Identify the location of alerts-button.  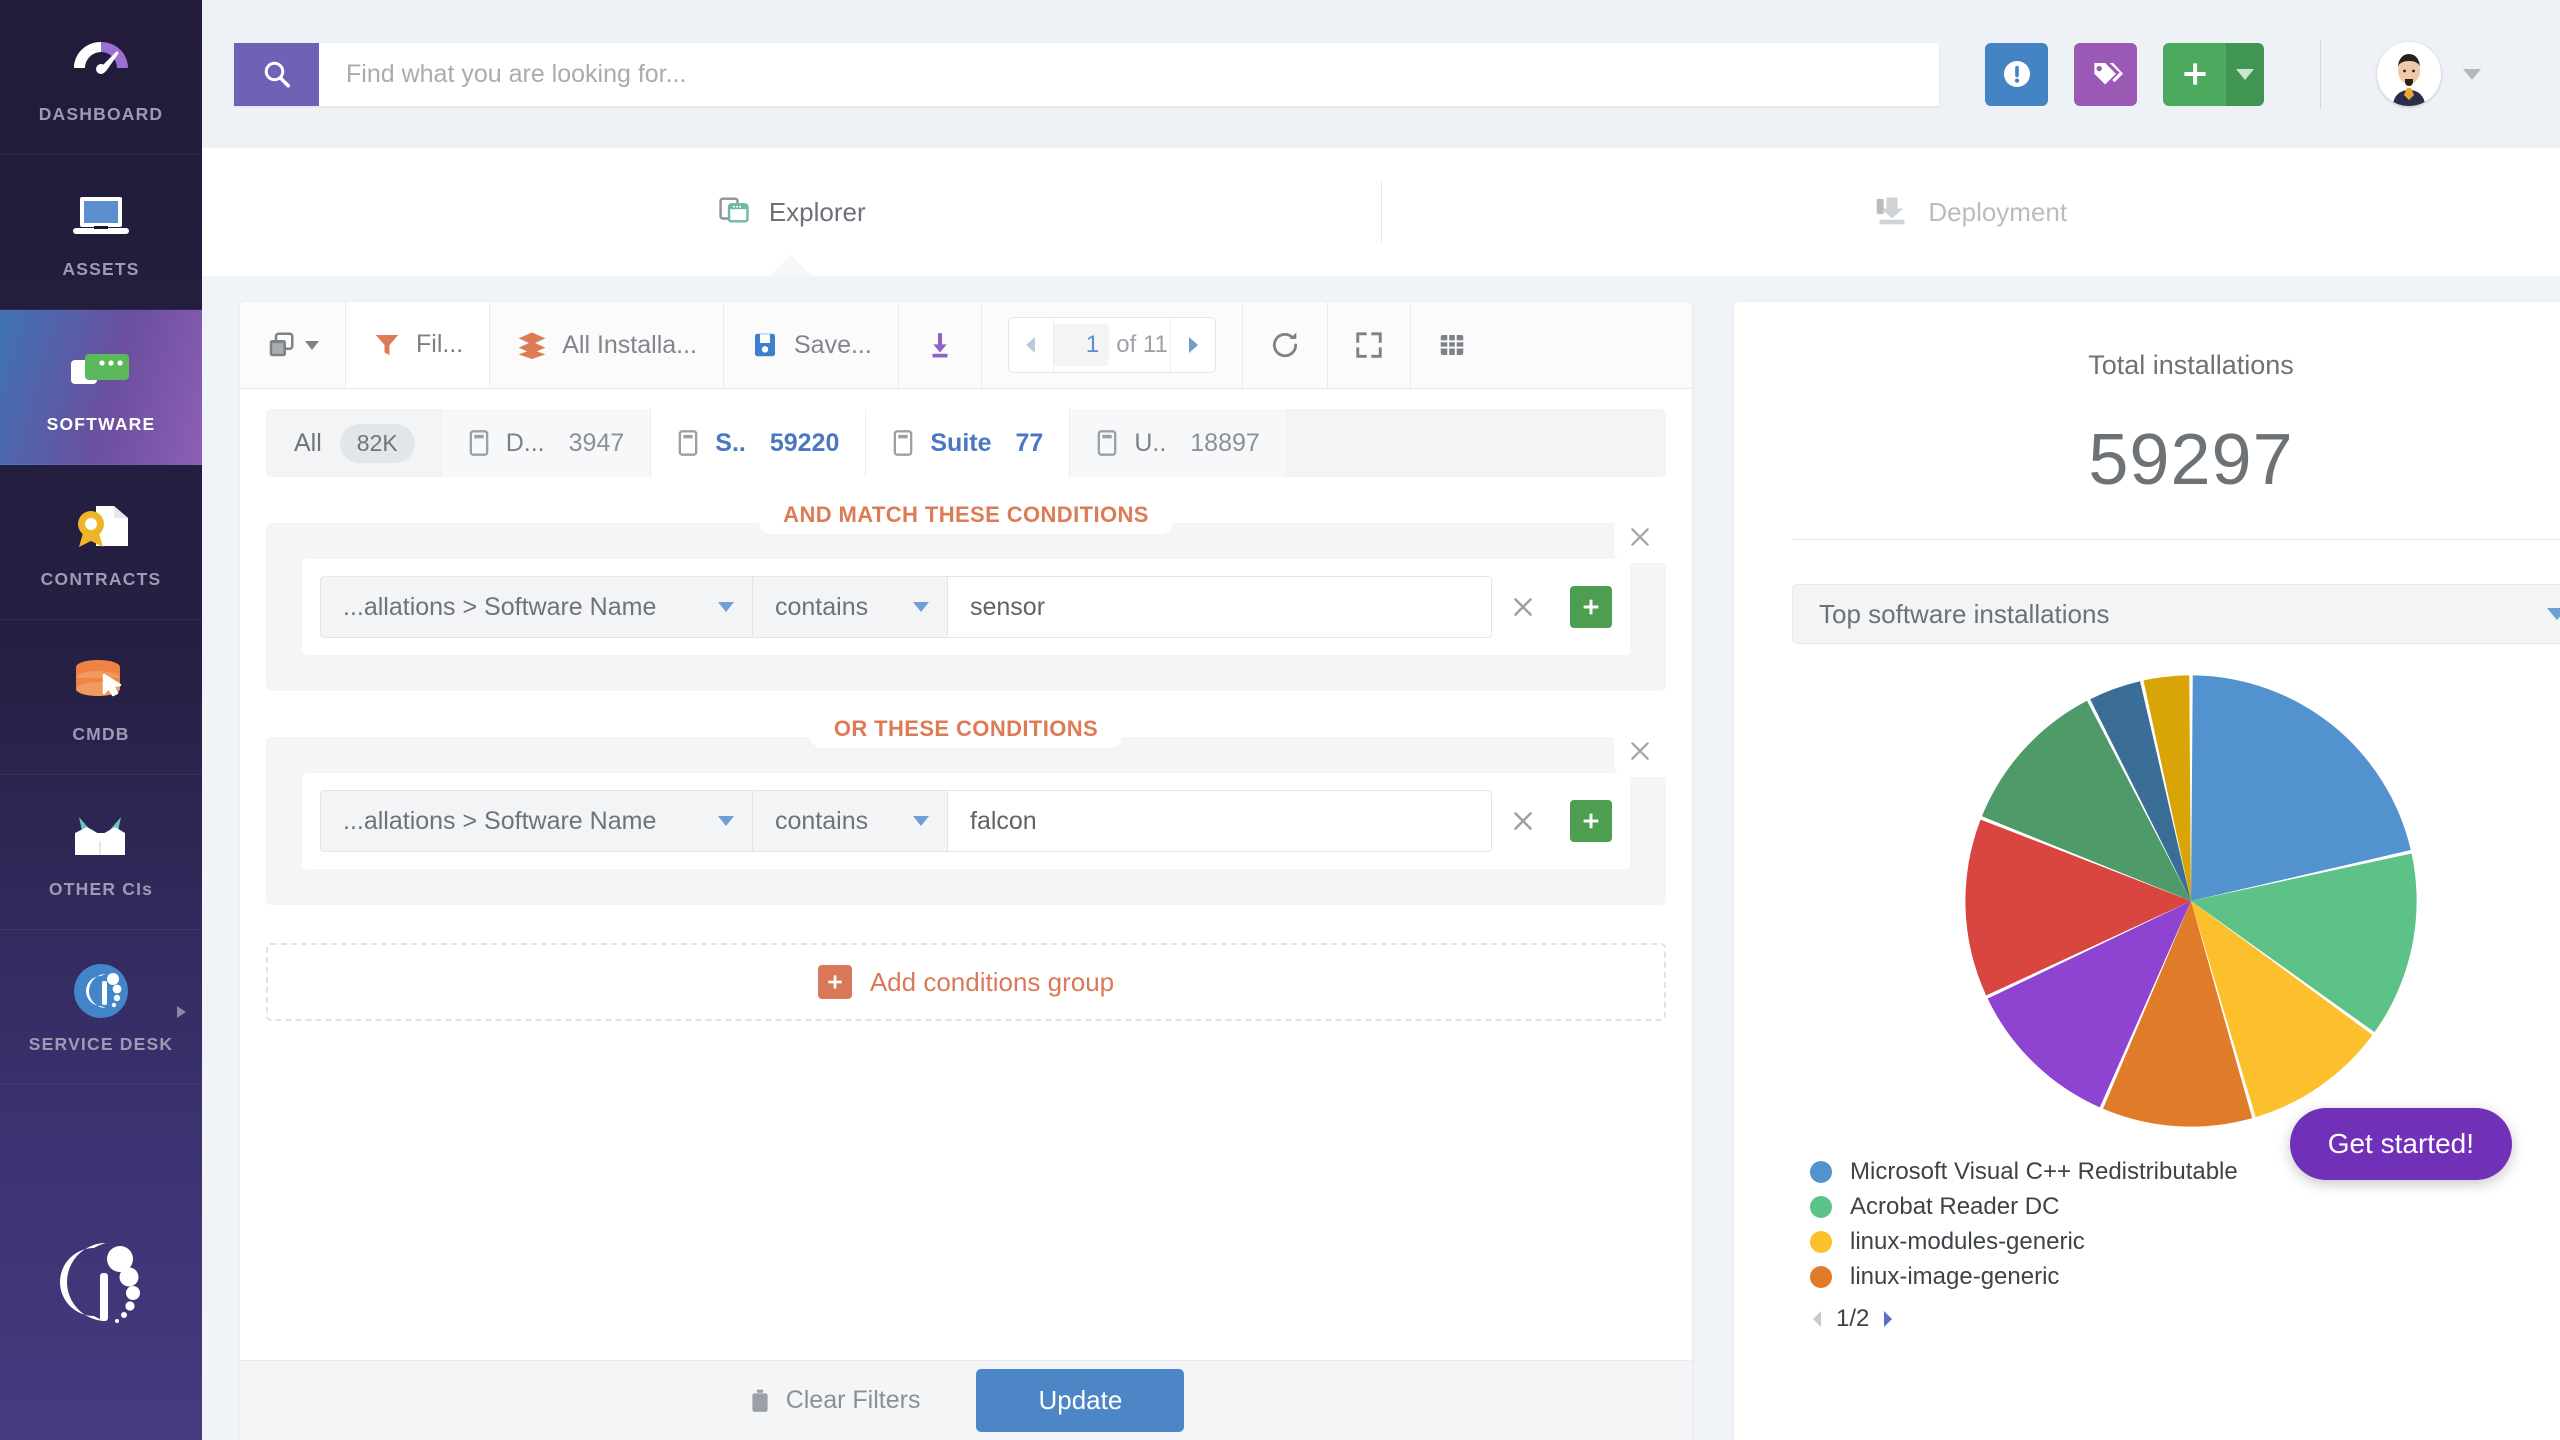
(2016, 74).